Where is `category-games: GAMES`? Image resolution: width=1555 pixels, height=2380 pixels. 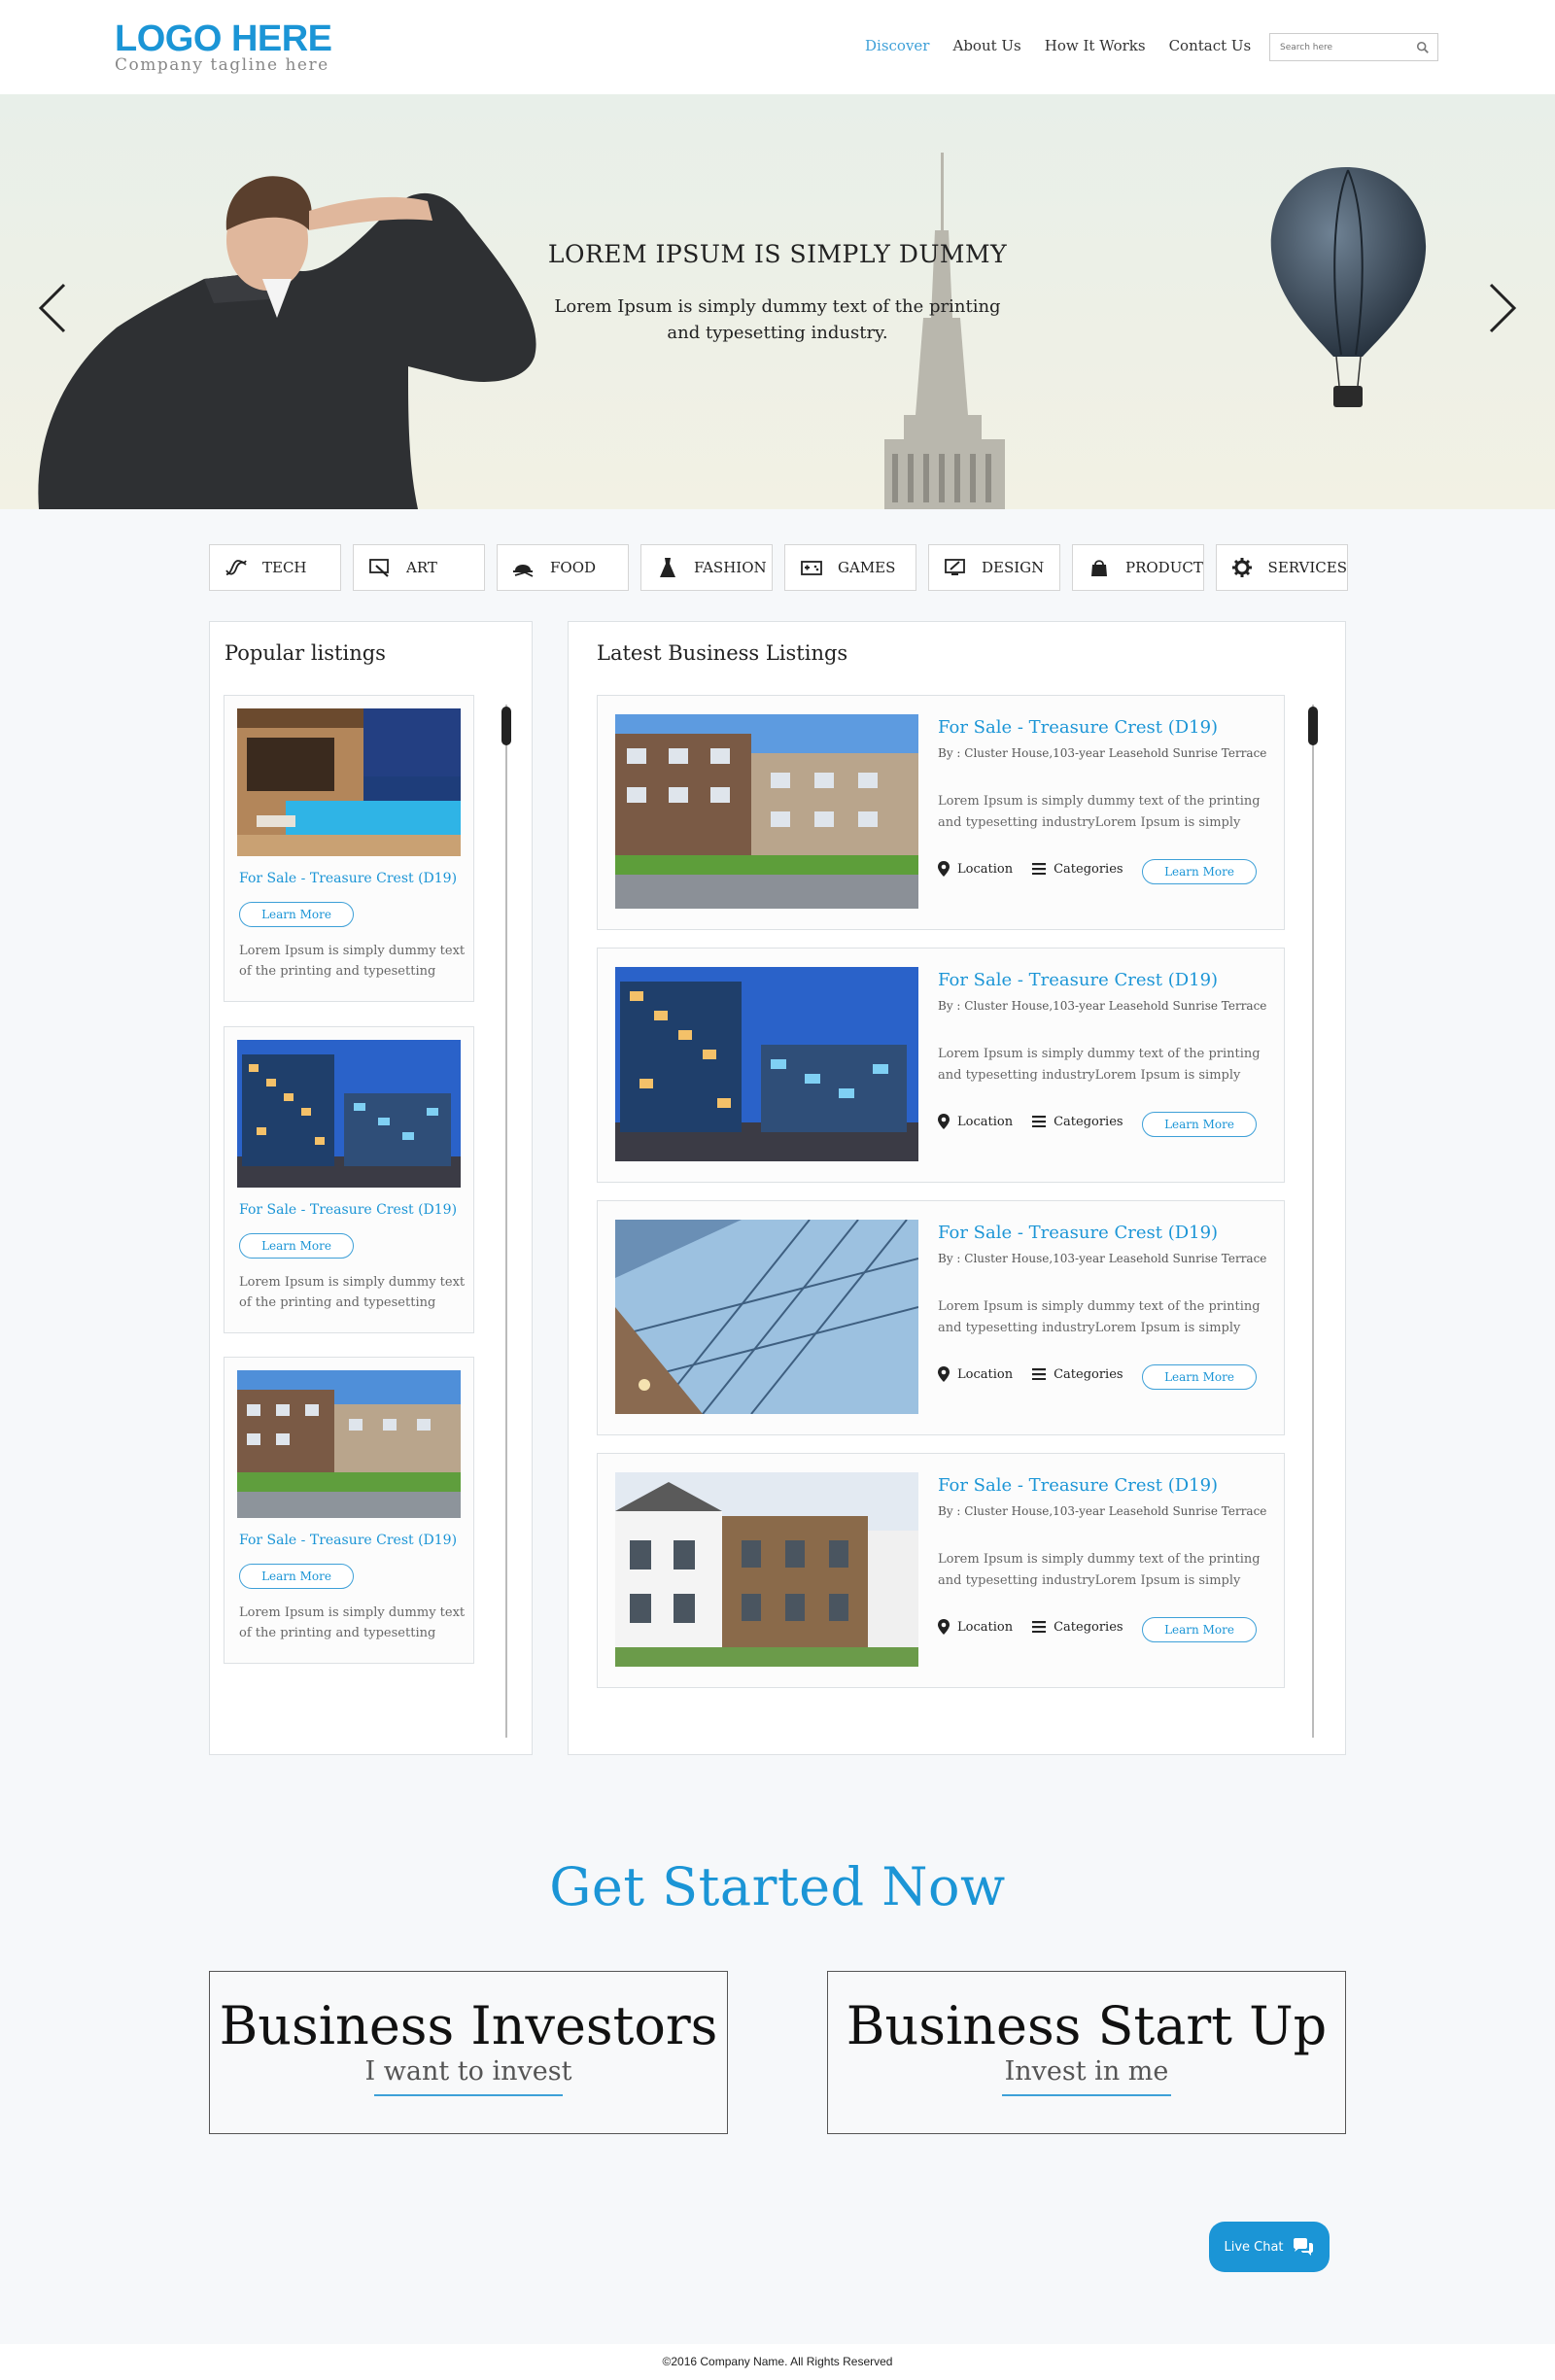 category-games: GAMES is located at coordinates (850, 567).